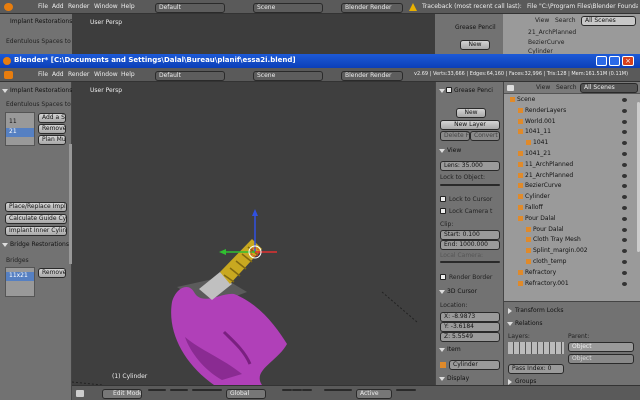 The image size is (640, 400). What do you see at coordinates (536, 348) in the screenshot?
I see `layers-grid` at bounding box center [536, 348].